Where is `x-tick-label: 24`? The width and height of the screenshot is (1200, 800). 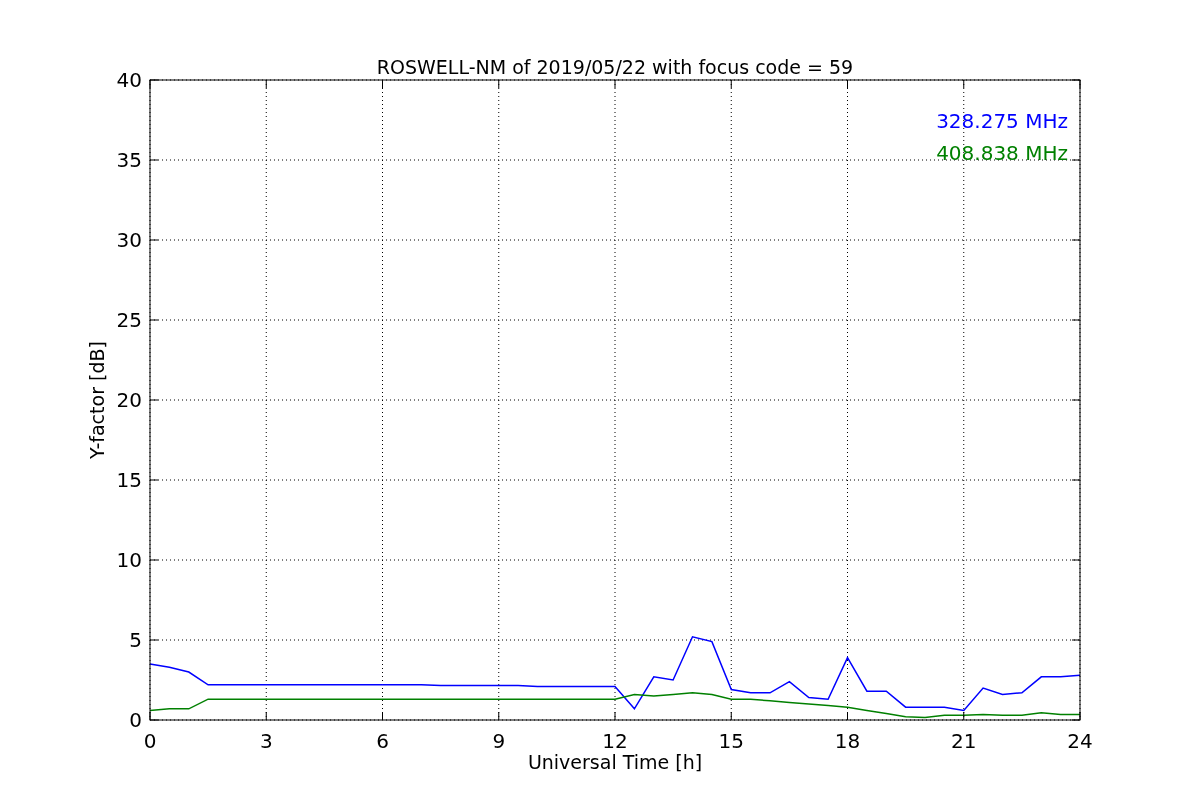
x-tick-label: 24 is located at coordinates (1080, 741).